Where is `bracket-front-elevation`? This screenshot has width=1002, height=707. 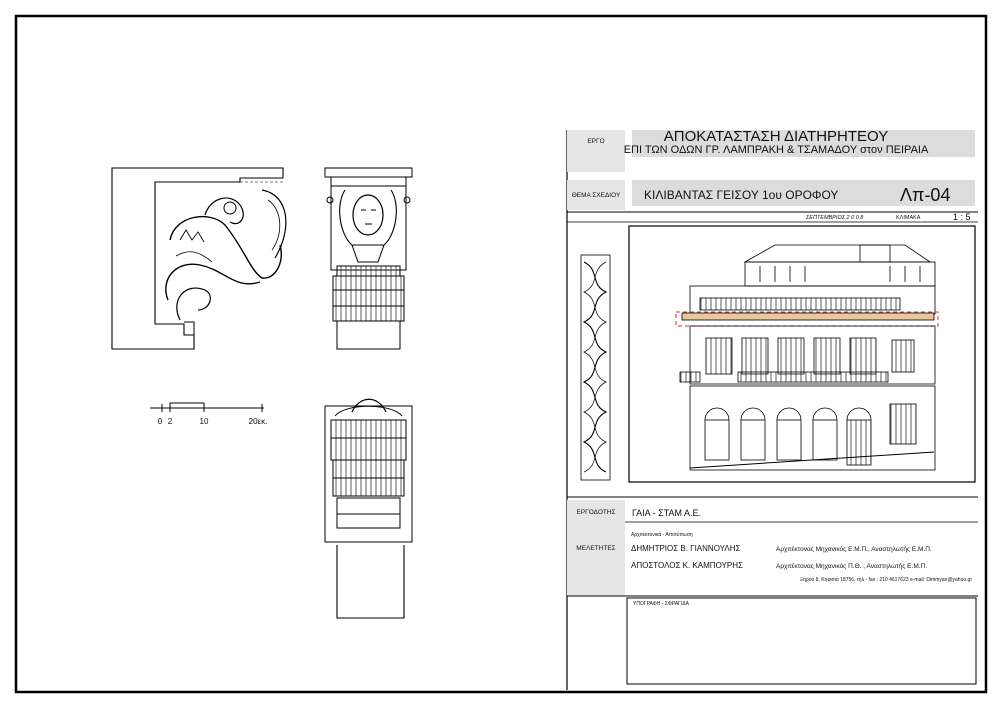 bracket-front-elevation is located at coordinates (368, 258).